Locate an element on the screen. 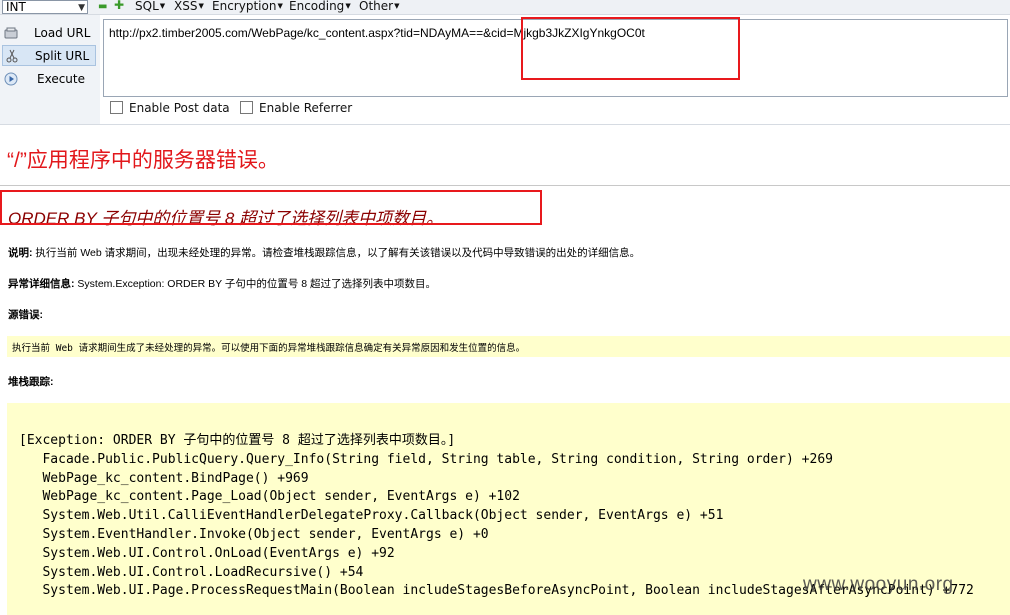 This screenshot has height=615, width=1010. post-data-label: Enable Post data is located at coordinates (179, 108).